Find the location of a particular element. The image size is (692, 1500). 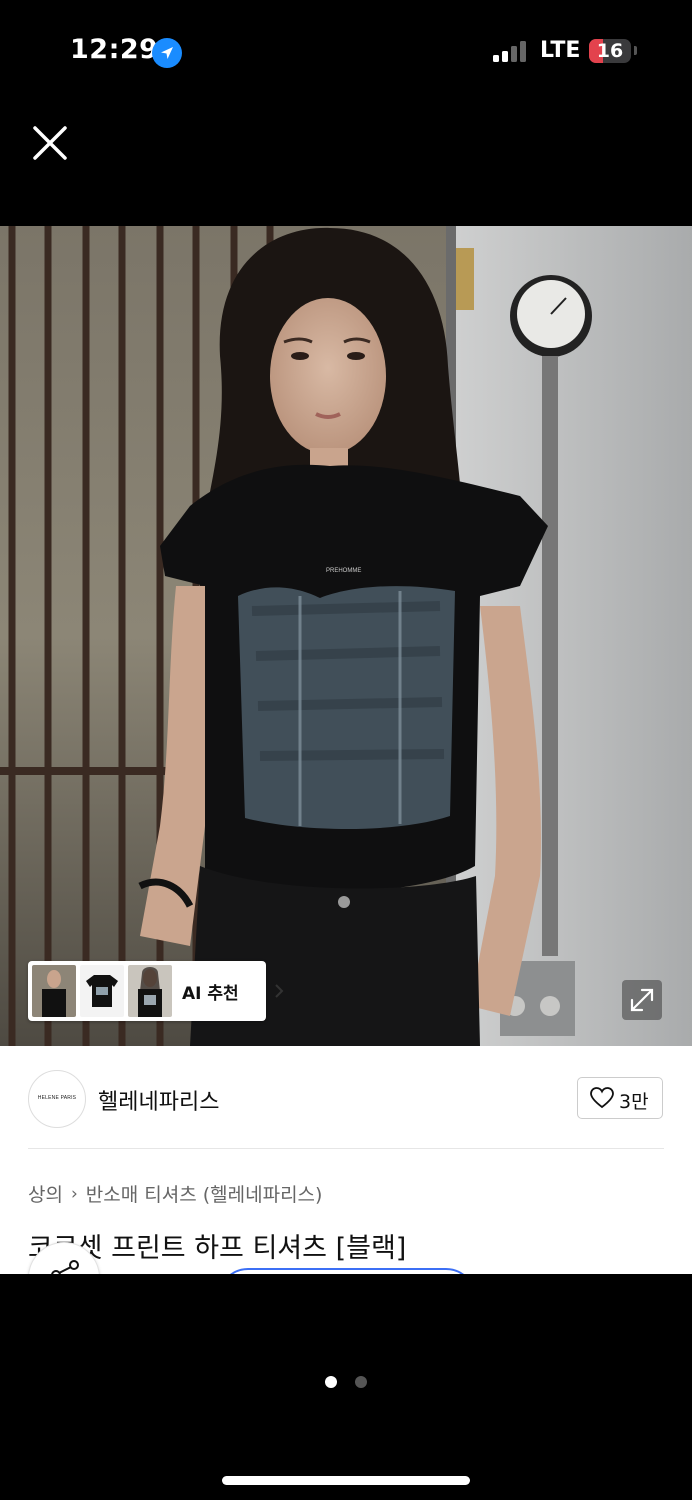

share-button is located at coordinates (64, 1258).